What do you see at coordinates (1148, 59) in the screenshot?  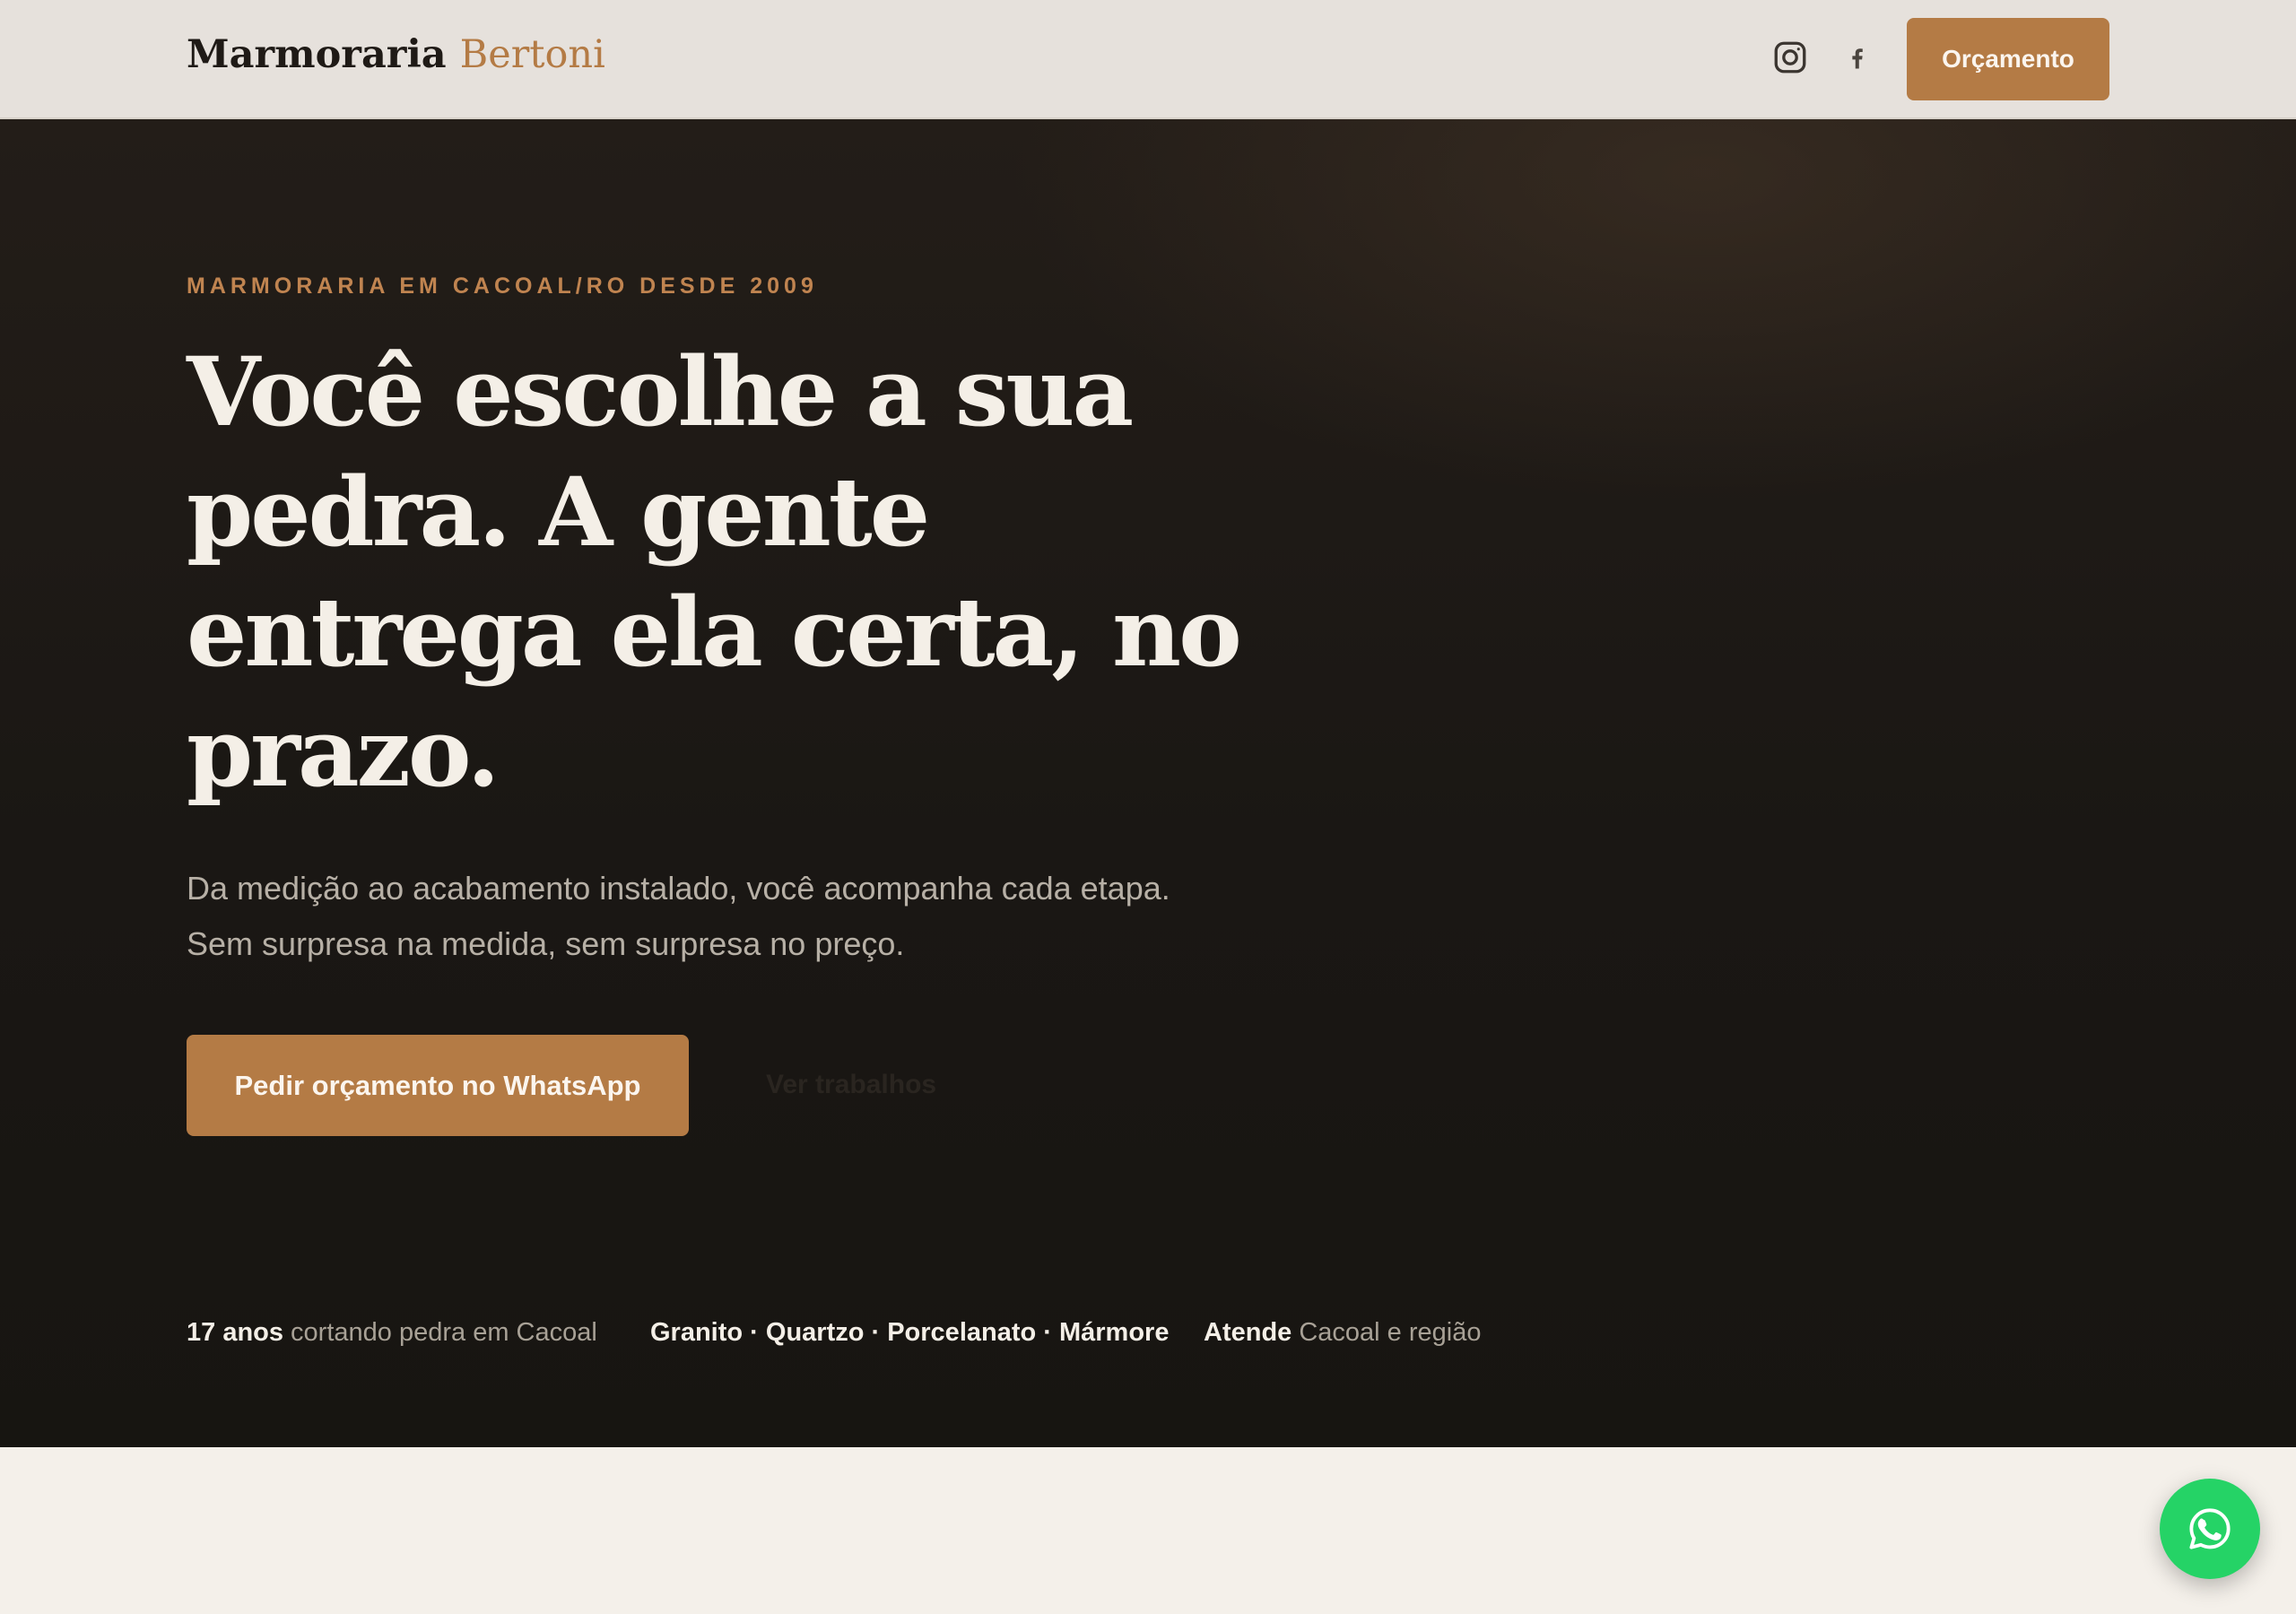 I see `site-header: Marmoraria Bertoni Orçamento` at bounding box center [1148, 59].